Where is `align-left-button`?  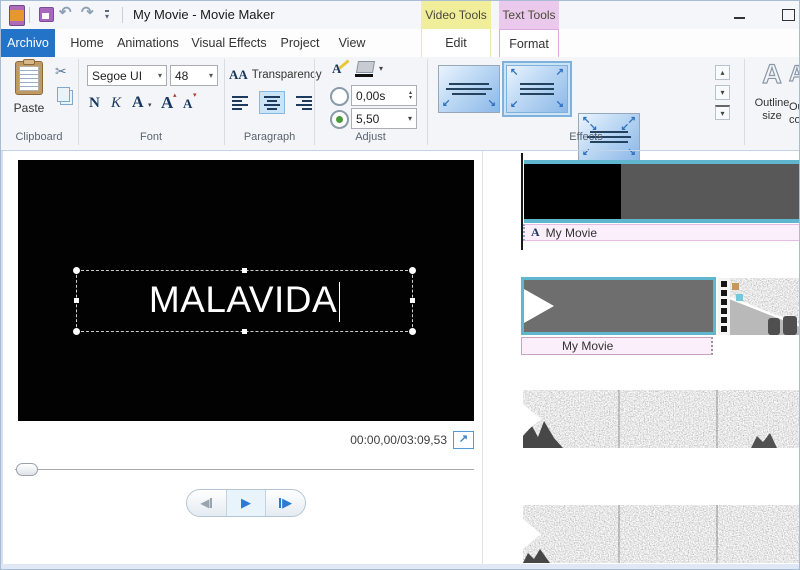
align-left-button is located at coordinates (244, 102).